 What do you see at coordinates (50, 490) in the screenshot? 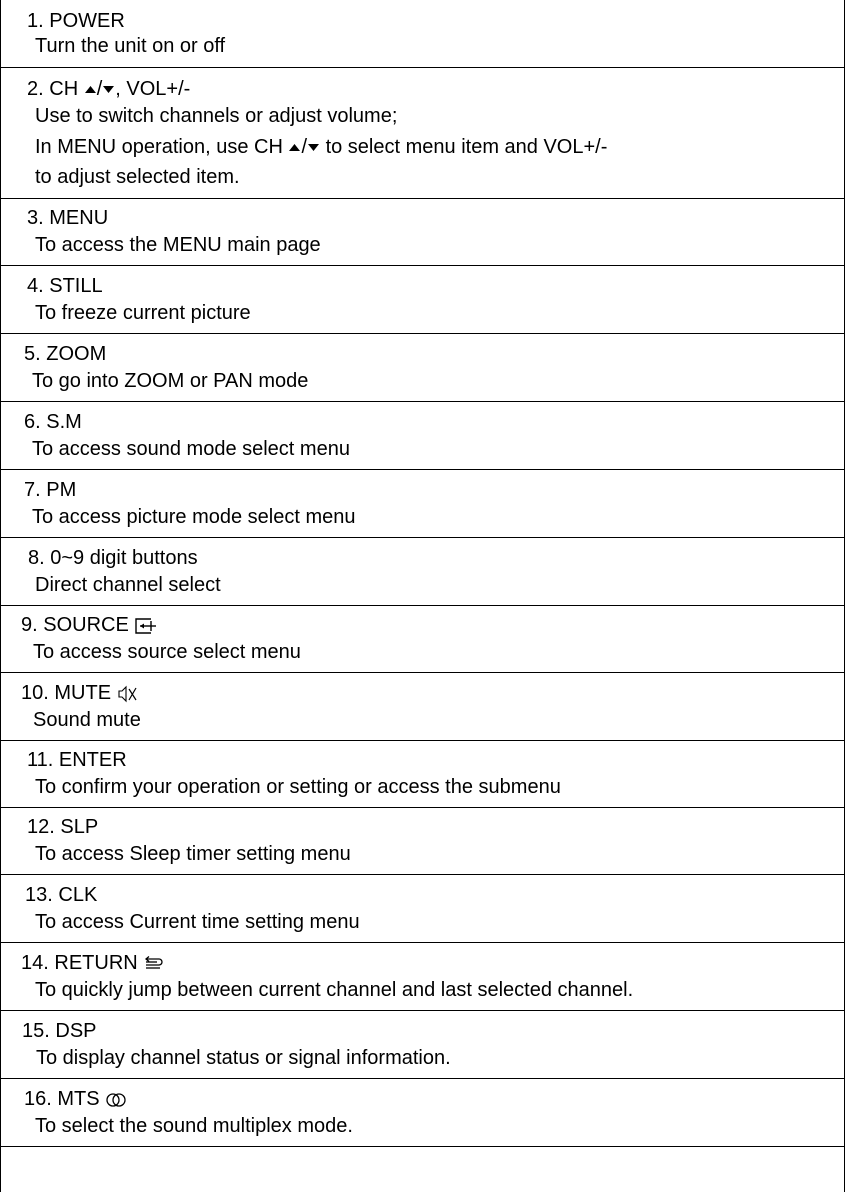
I see `item-7-title: 7. PM` at bounding box center [50, 490].